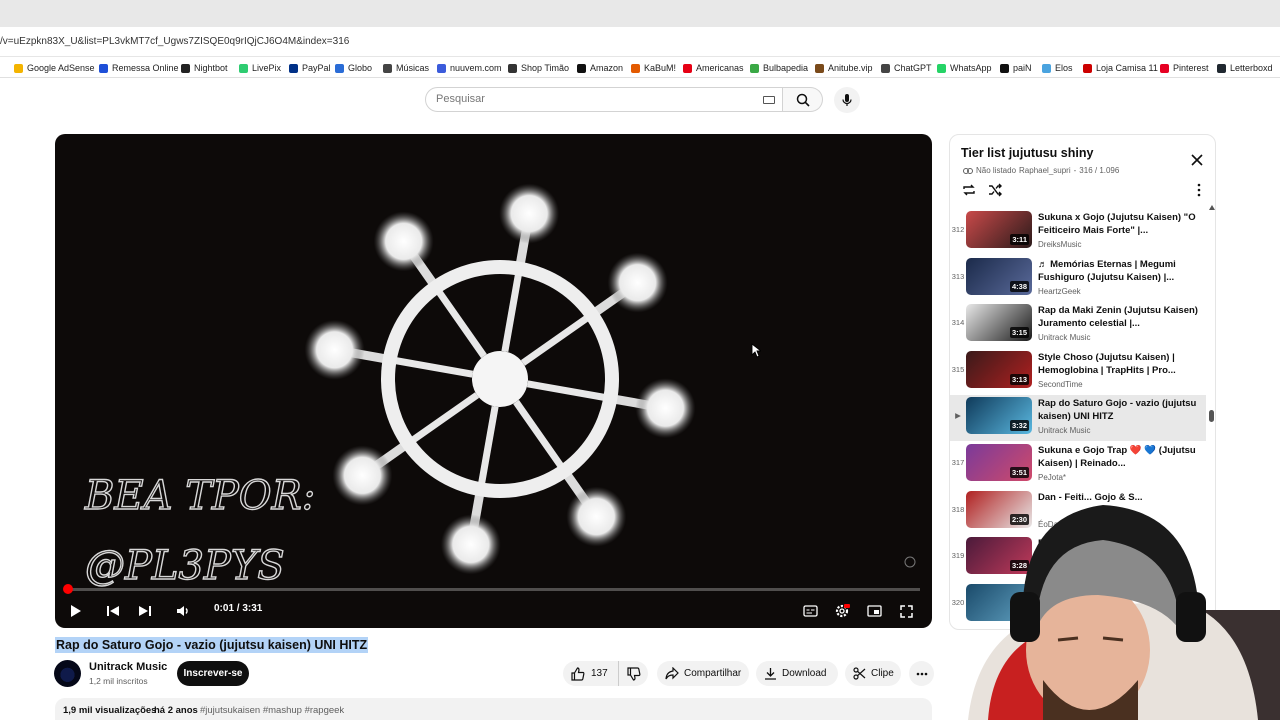 The height and width of the screenshot is (720, 1280). Describe the element at coordinates (1127, 68) in the screenshot. I see `bookmark-label: Loja Camisa 11` at that location.